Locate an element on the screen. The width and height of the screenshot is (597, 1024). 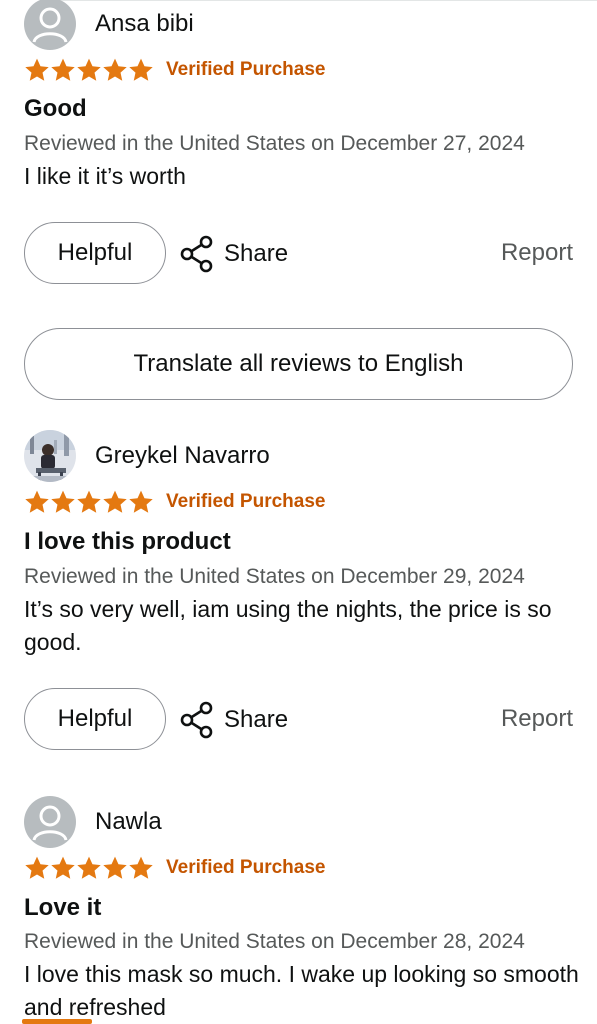
review-body: I like it it’s worth is located at coordinates (105, 176).